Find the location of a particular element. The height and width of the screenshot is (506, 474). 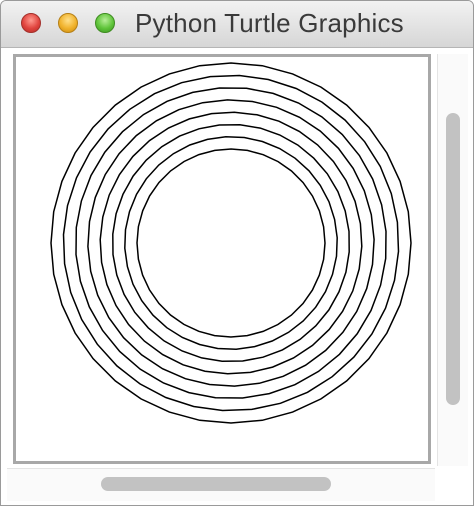

close-icon is located at coordinates (31, 23).